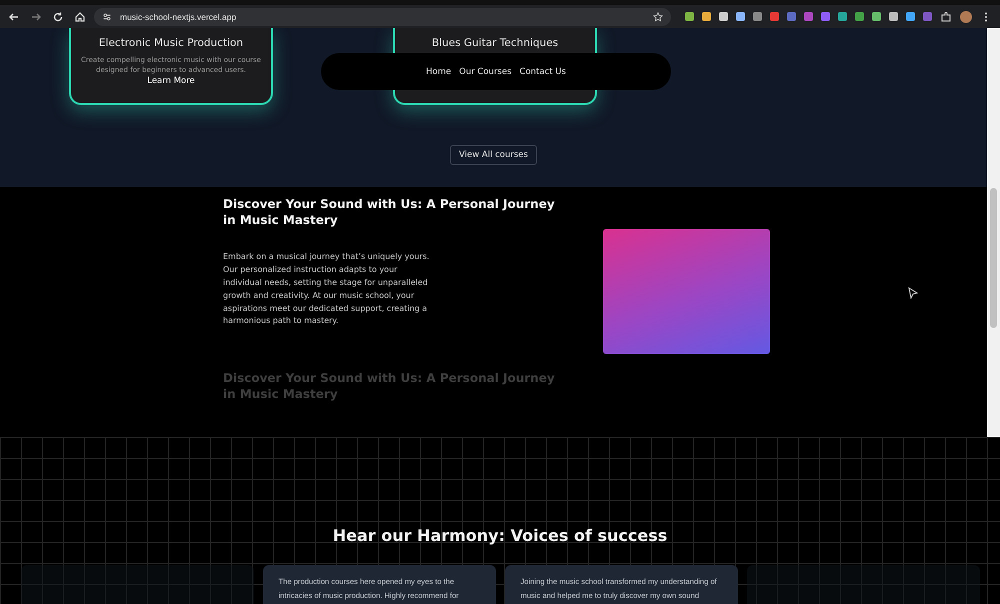 The width and height of the screenshot is (1000, 604). I want to click on view-all-courses-button: View All courses, so click(493, 155).